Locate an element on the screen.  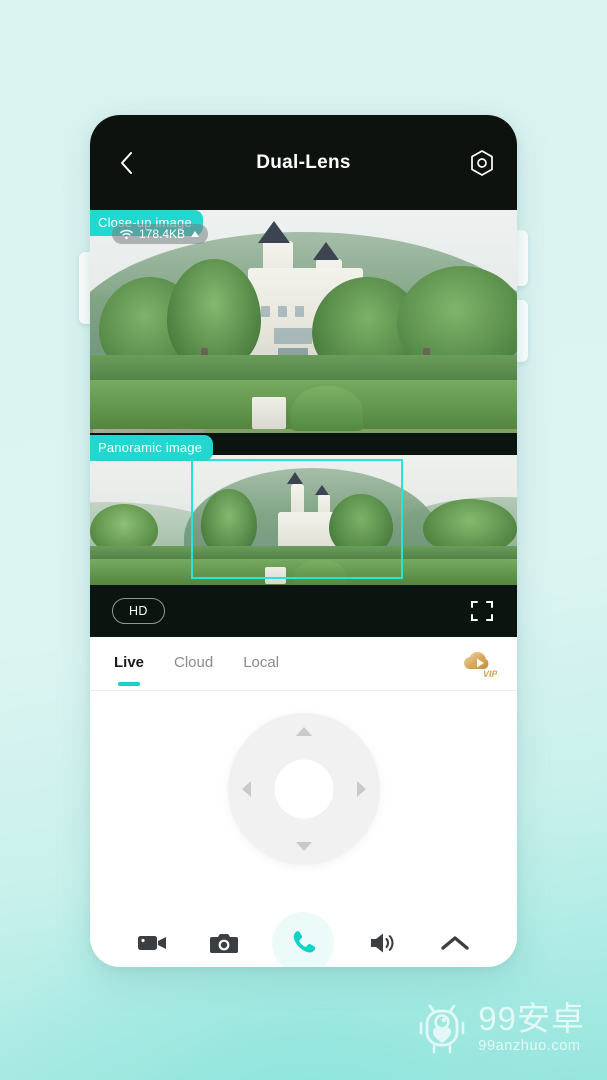
snapshot-button is located at coordinates (224, 943).